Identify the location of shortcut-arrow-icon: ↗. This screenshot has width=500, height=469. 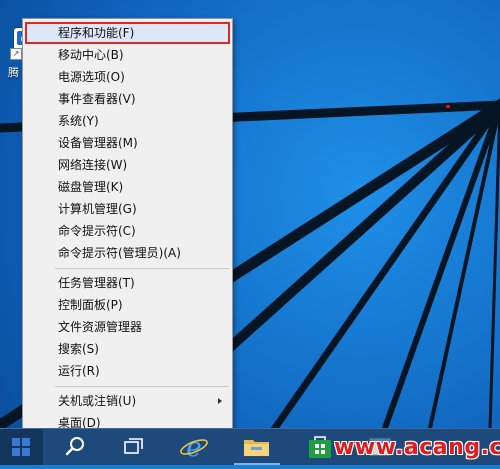
(16, 54).